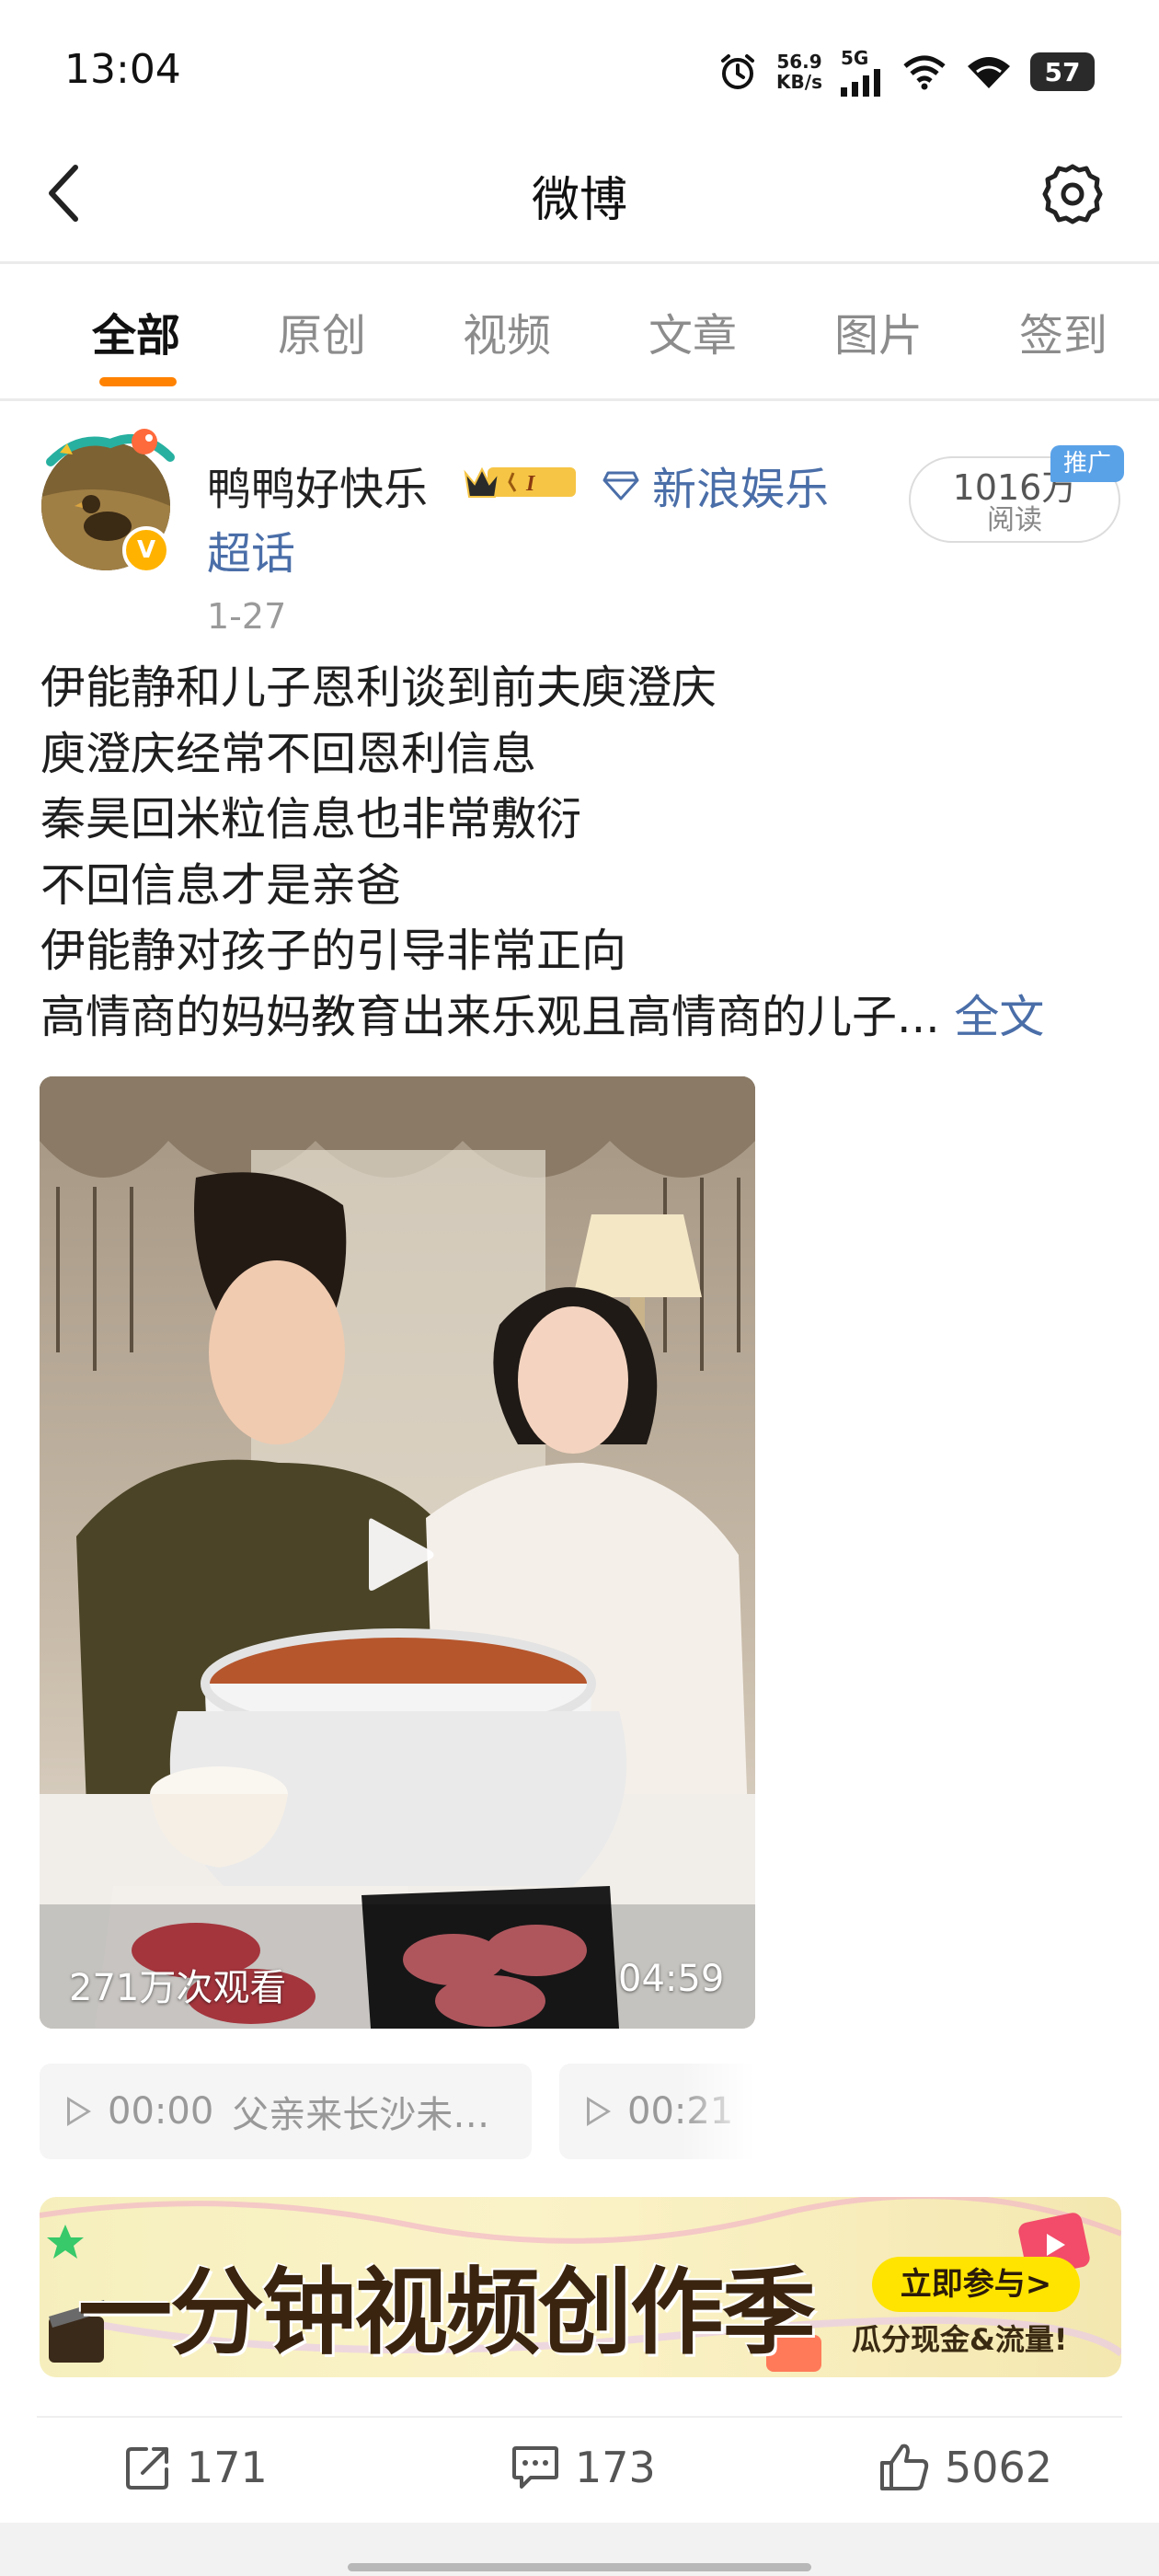  I want to click on thumbs-up-icon, so click(904, 2467).